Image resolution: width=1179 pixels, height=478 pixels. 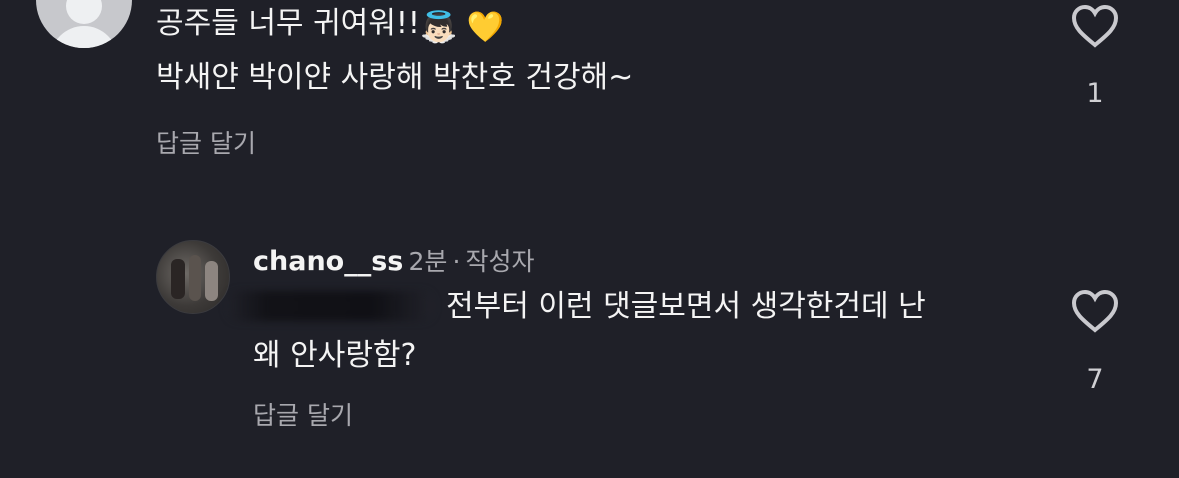 What do you see at coordinates (84, 12) in the screenshot?
I see `avatar-head` at bounding box center [84, 12].